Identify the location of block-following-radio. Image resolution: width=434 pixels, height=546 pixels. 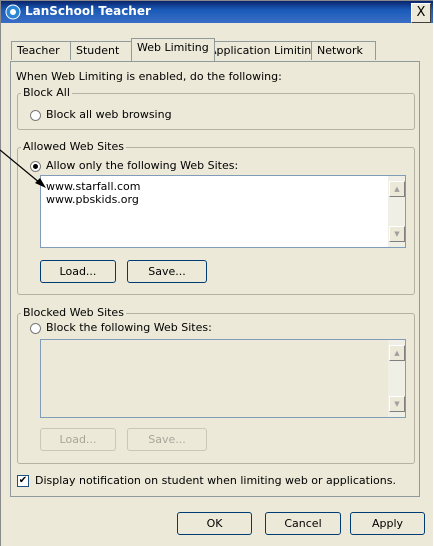
(35, 328).